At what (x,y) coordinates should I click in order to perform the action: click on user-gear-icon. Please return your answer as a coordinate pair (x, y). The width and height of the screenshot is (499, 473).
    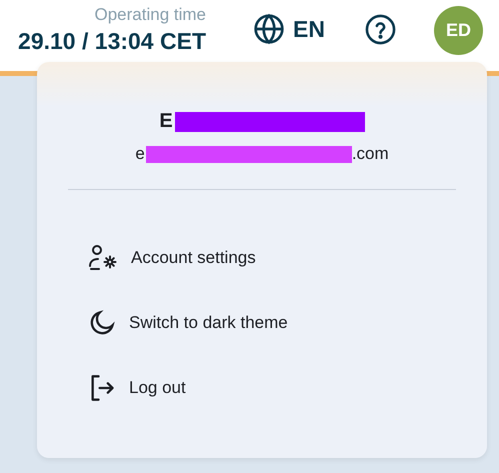
    Looking at the image, I should click on (103, 258).